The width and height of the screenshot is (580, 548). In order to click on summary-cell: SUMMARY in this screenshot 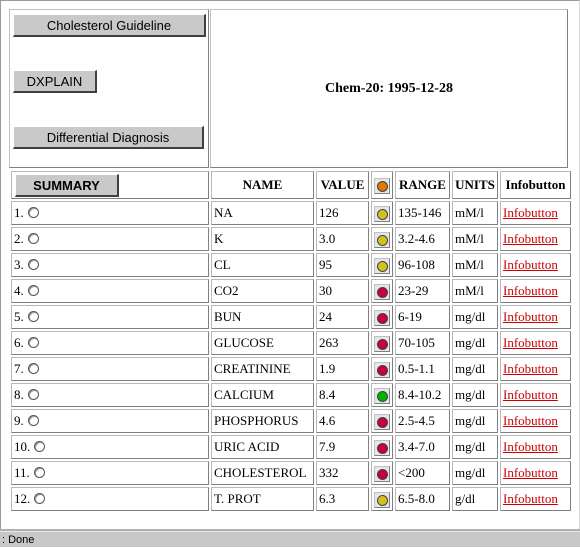, I will do `click(110, 185)`.